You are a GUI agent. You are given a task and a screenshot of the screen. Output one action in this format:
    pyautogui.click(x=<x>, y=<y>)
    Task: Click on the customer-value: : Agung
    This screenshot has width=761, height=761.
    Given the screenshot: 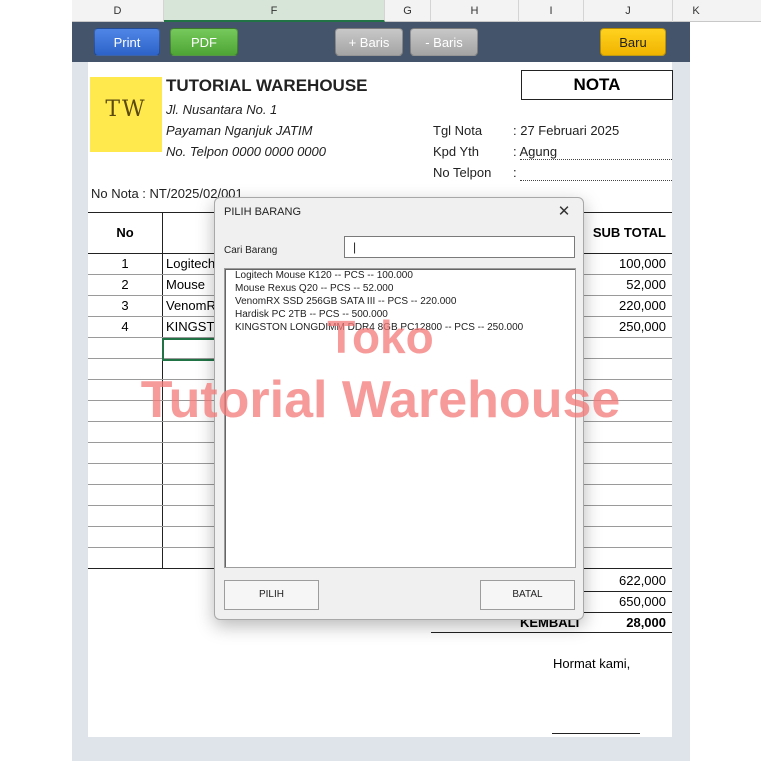 What is the action you would take?
    pyautogui.click(x=535, y=151)
    